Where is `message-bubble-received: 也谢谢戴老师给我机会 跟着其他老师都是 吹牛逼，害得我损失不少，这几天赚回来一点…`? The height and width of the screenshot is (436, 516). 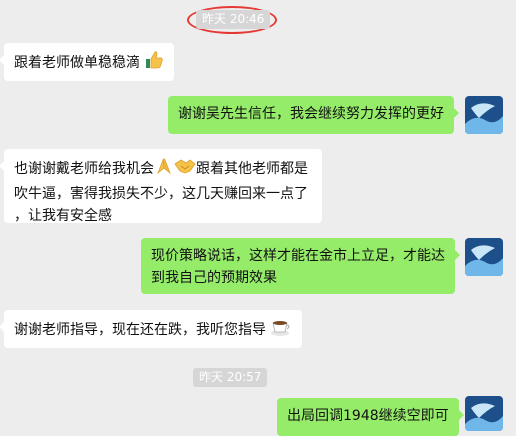
message-bubble-received: 也谢谢戴老师给我机会 跟着其他老师都是 吹牛逼，害得我损失不少，这几天赚回来一点… is located at coordinates (161, 186).